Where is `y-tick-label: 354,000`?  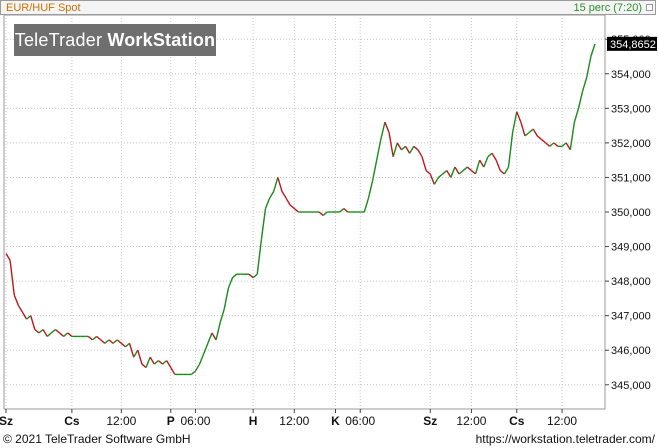 y-tick-label: 354,000 is located at coordinates (631, 75).